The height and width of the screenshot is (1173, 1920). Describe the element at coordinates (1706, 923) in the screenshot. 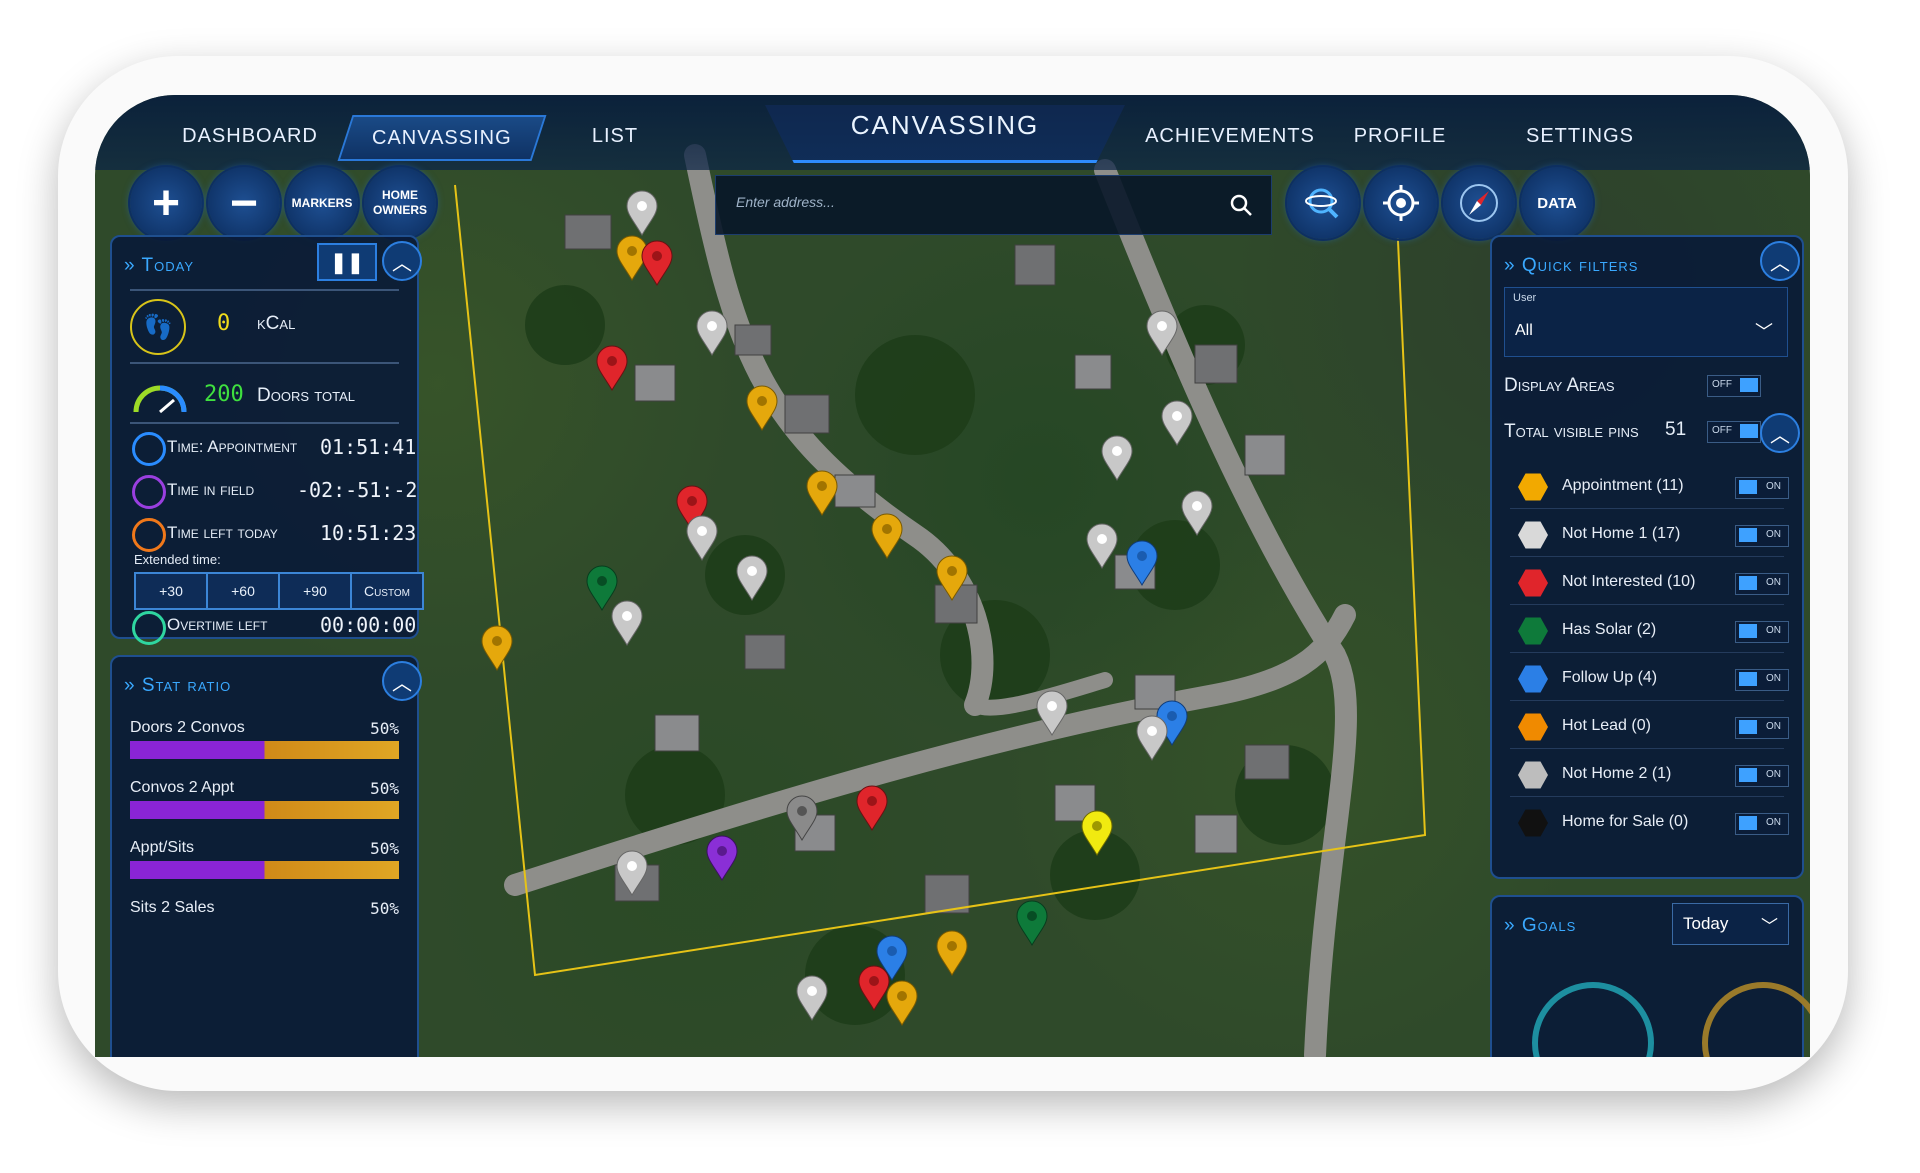

I see `goals-period-value: Today` at that location.